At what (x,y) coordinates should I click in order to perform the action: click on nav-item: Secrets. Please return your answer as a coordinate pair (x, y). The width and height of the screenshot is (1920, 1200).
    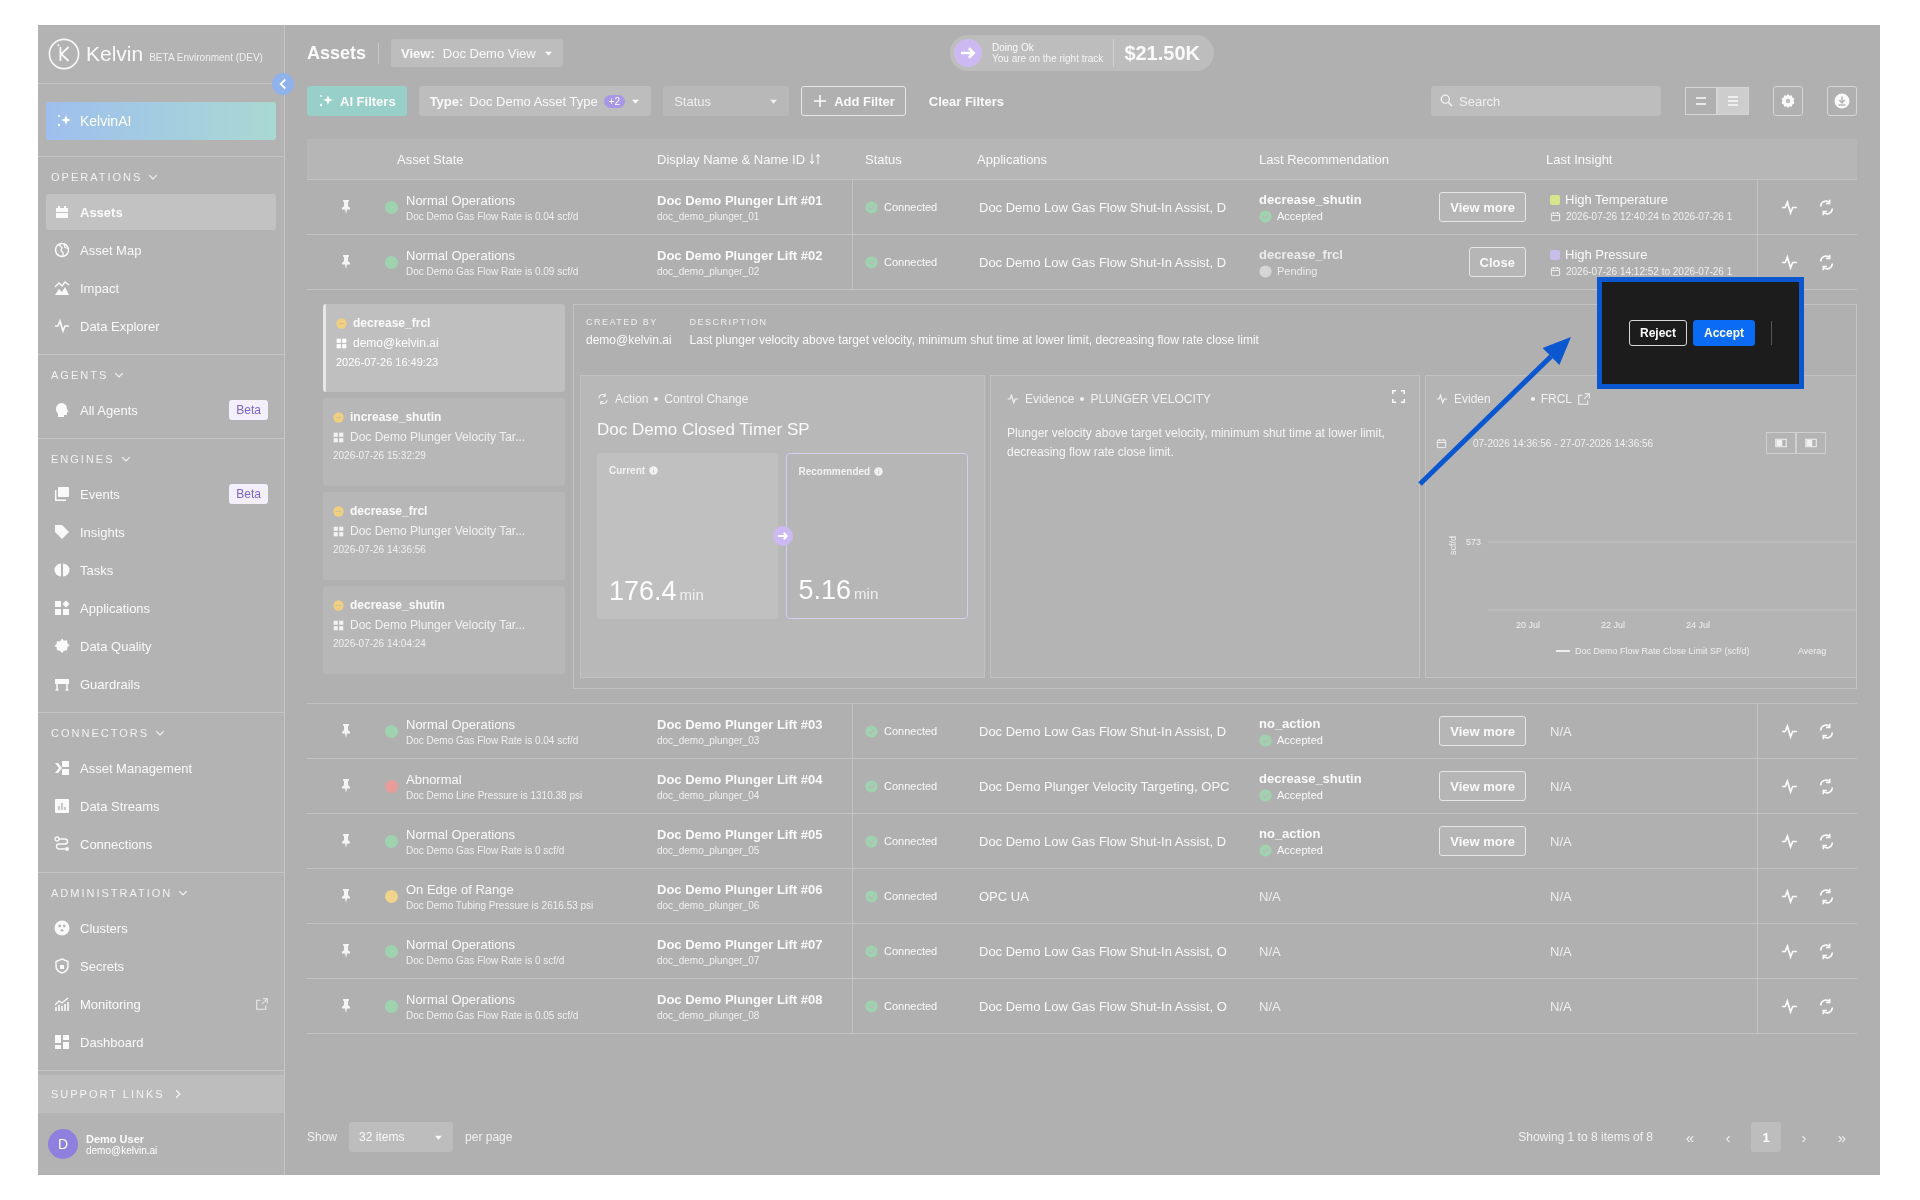
    Looking at the image, I should click on (161, 966).